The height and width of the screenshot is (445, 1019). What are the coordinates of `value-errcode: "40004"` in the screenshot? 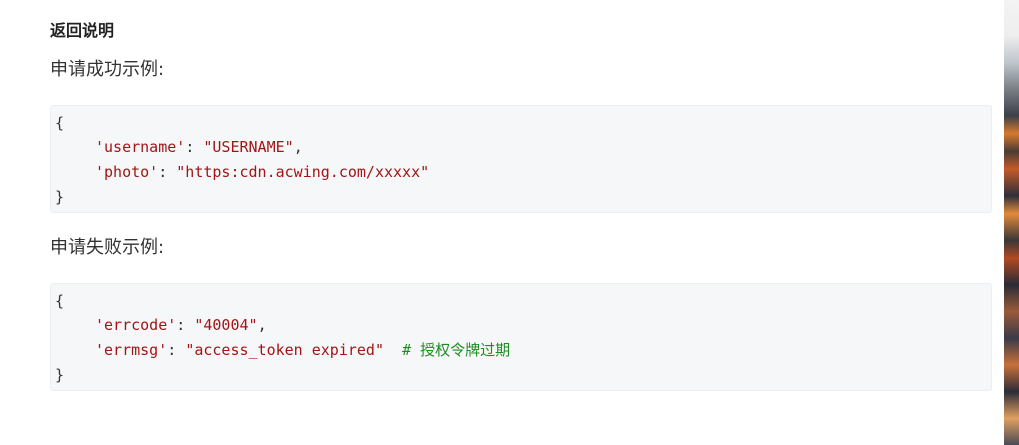 It's located at (226, 325).